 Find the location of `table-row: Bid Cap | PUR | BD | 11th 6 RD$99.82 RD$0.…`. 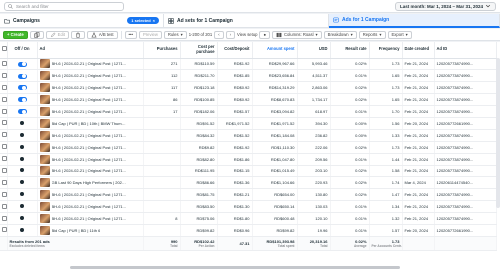

table-row: Bid Cap | PUR | BD | 11th 6 RD$99.82 RD$0.… is located at coordinates (248, 230).